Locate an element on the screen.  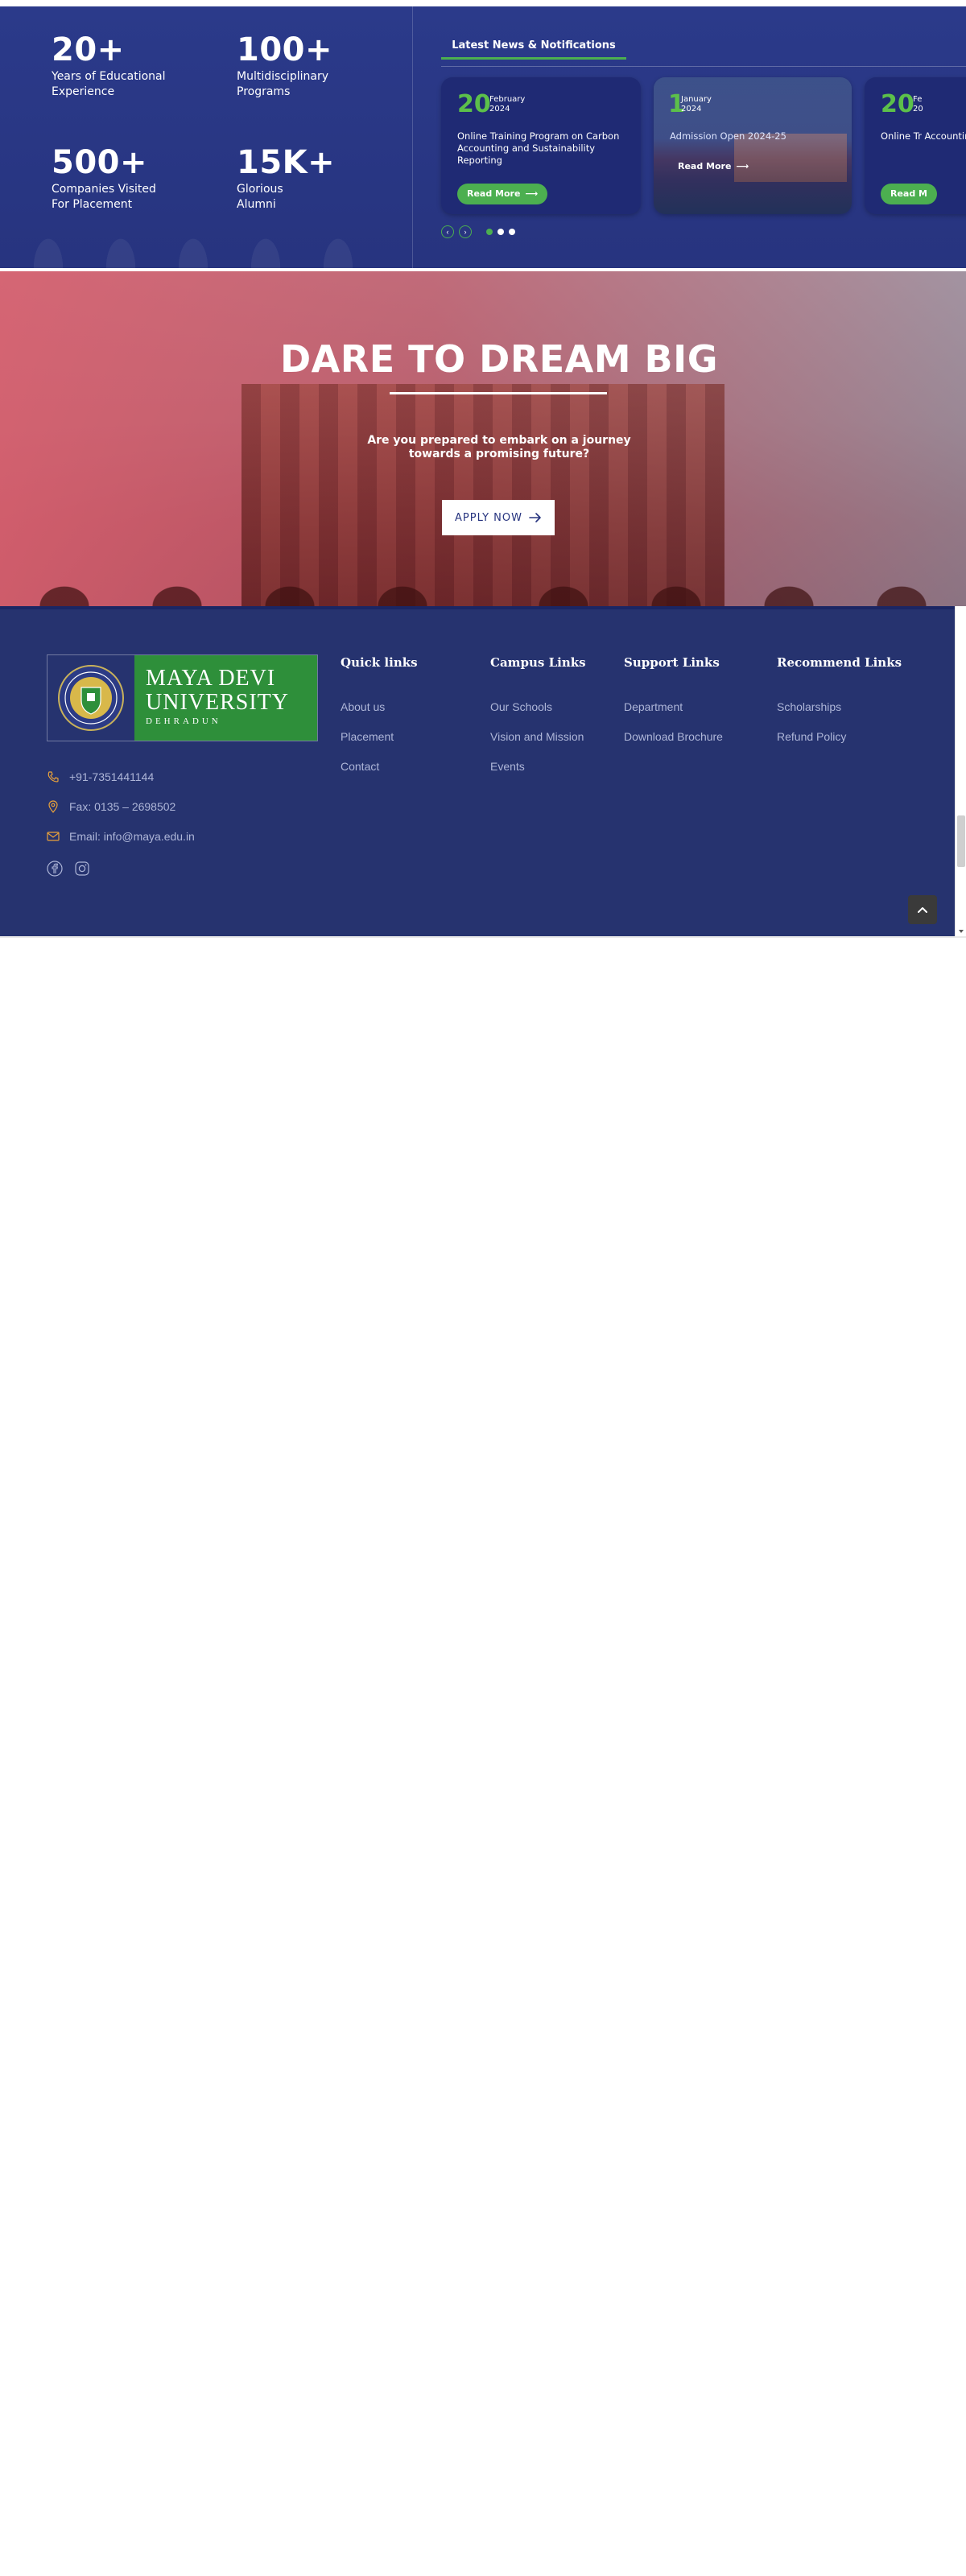
scrollbar is located at coordinates (960, 771).